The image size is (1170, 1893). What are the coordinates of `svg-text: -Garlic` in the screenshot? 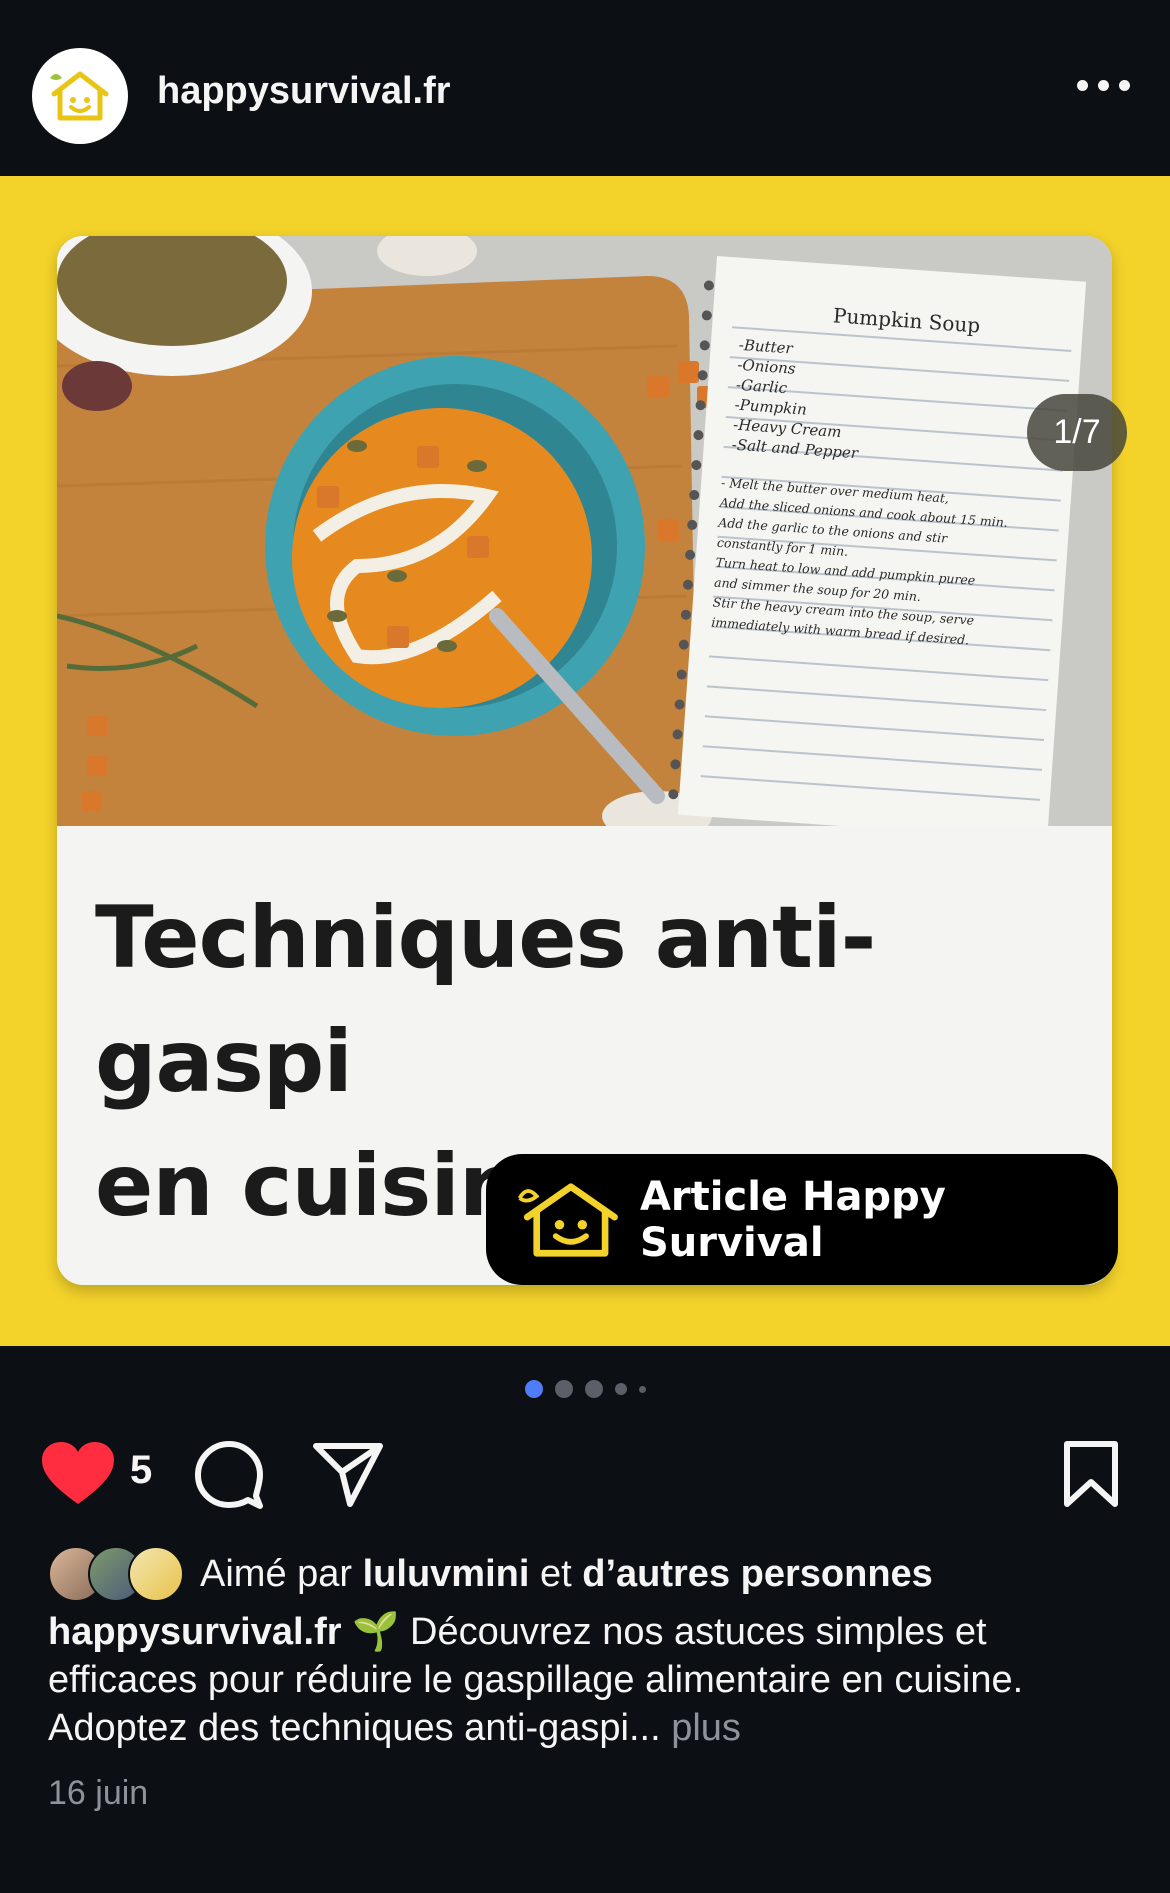 It's located at (761, 387).